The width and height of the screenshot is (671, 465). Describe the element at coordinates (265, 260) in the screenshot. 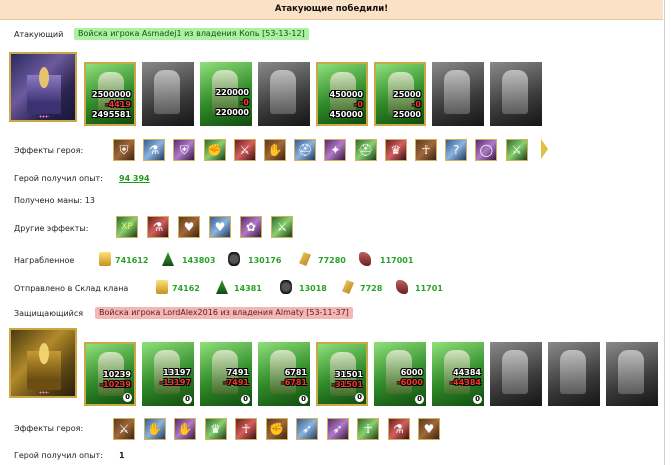

I see `resource-amount: 130176` at that location.